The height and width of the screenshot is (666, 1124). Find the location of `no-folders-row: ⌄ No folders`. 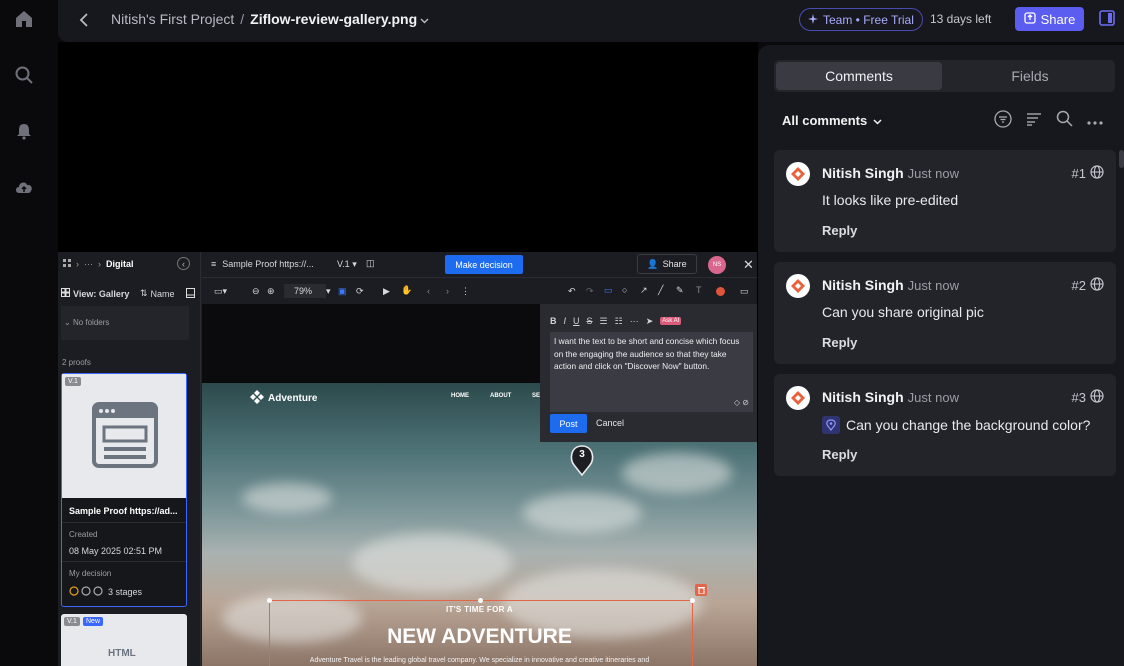

no-folders-row: ⌄ No folders is located at coordinates (86, 322).